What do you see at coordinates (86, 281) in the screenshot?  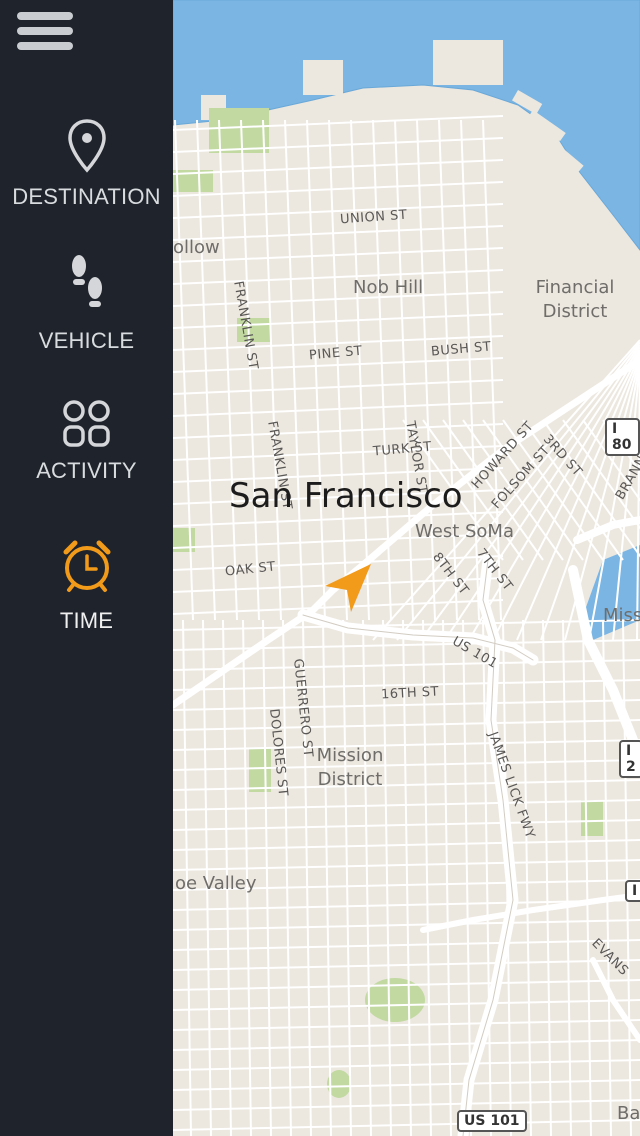 I see `footsteps-icon` at bounding box center [86, 281].